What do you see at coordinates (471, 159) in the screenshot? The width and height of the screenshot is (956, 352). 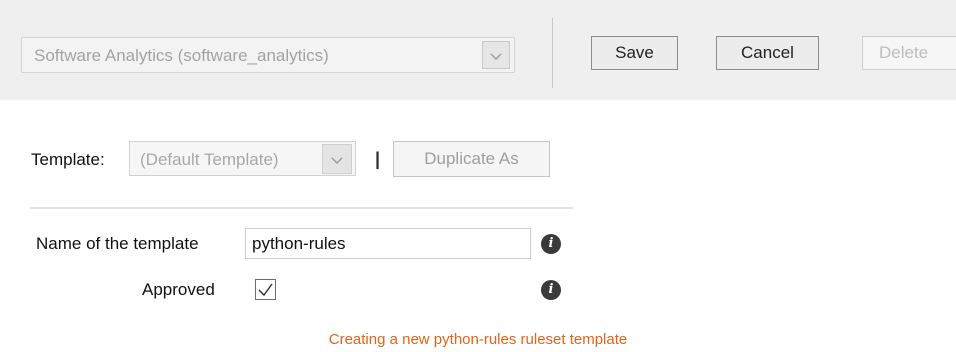 I see `duplicate-as-button: Duplicate As` at bounding box center [471, 159].